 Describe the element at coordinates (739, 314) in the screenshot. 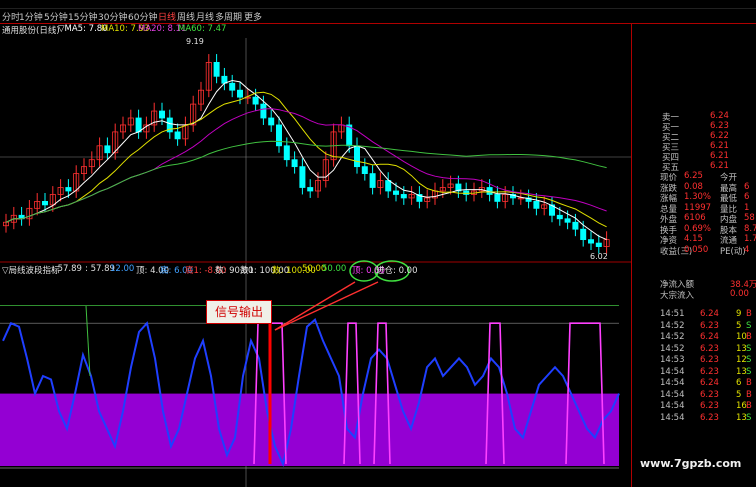

I see `tick-trade-cell: 9` at that location.